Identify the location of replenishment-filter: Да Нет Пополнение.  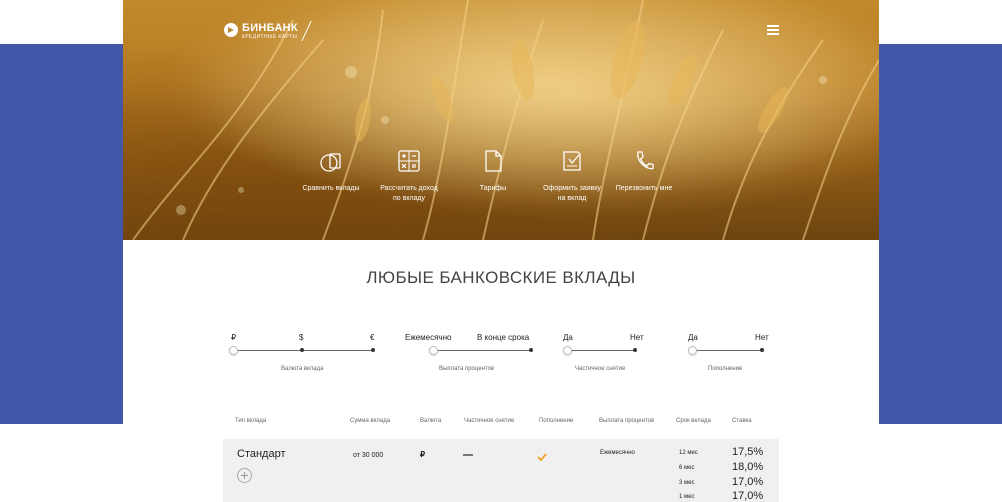
(729, 352).